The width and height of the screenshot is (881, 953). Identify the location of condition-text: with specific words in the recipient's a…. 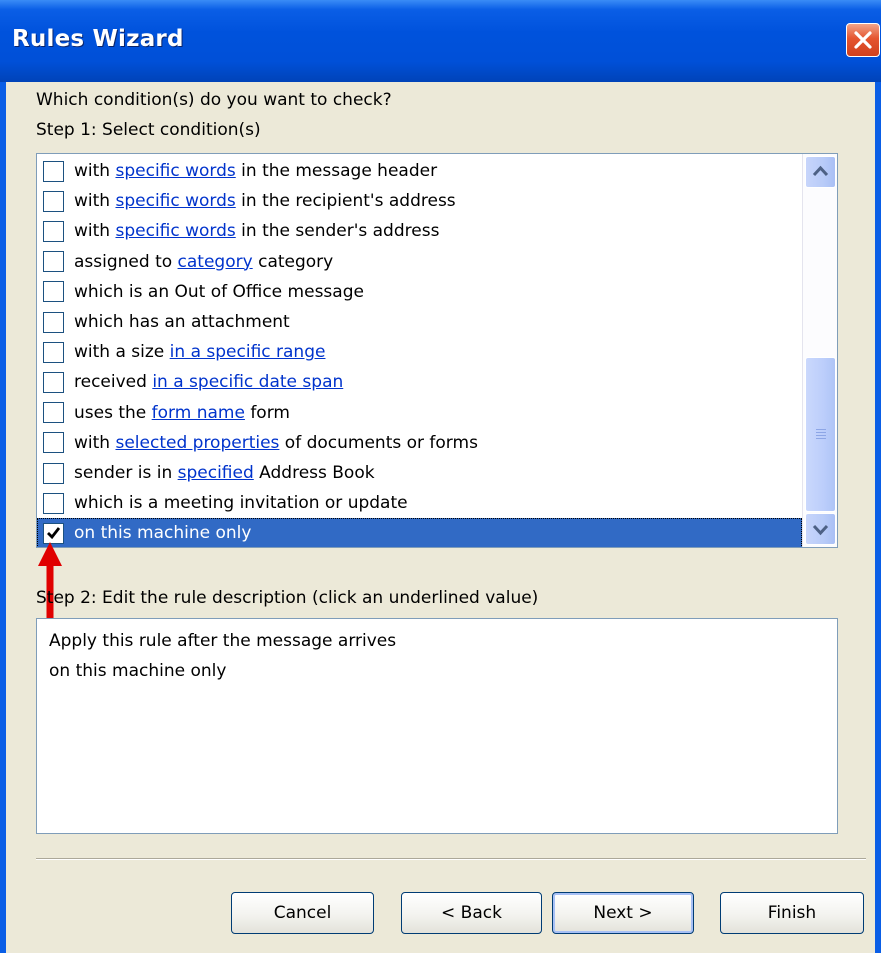
(265, 201).